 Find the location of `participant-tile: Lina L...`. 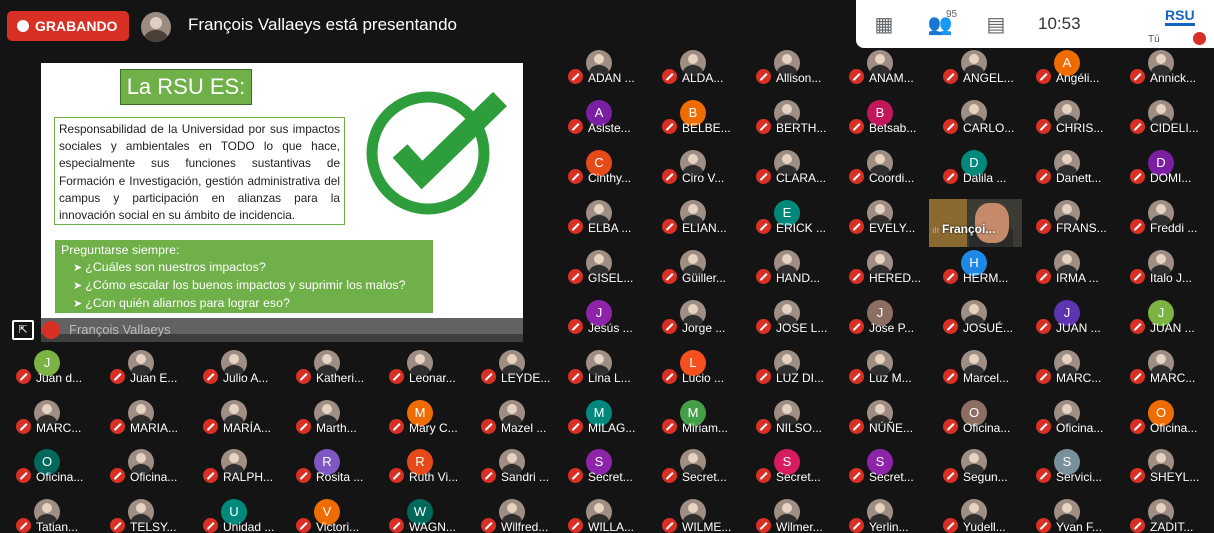

participant-tile: Lina L... is located at coordinates (608, 367).